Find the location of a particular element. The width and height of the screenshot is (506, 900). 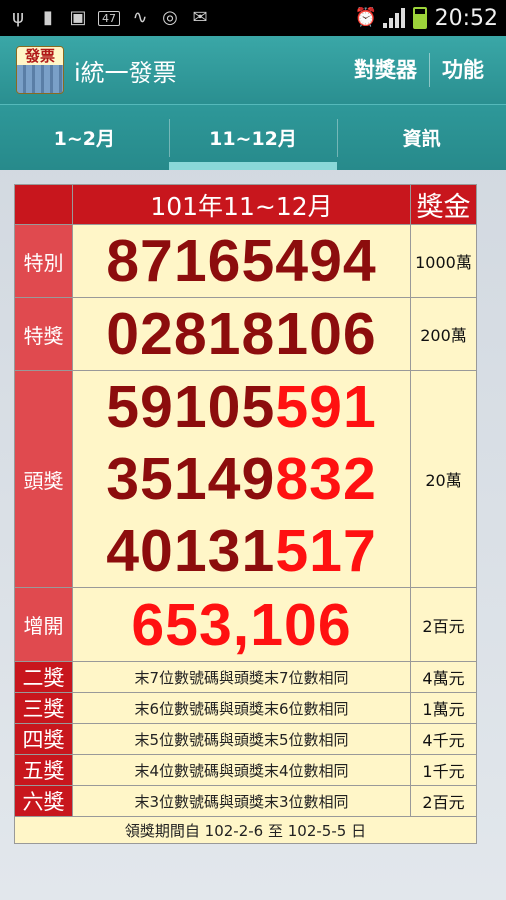

claim-period: 領獎期間自 102-2-6 至 102-5-5 日 is located at coordinates (245, 830).